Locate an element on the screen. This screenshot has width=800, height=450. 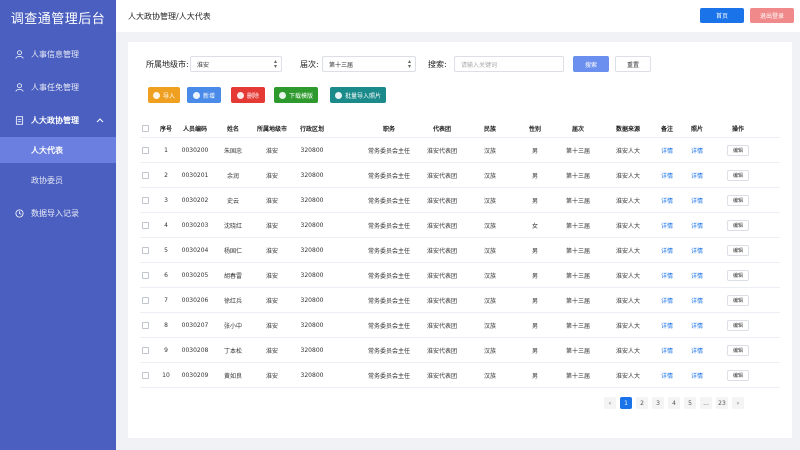
cell-source: 淮安人大 is located at coordinates (628, 350).